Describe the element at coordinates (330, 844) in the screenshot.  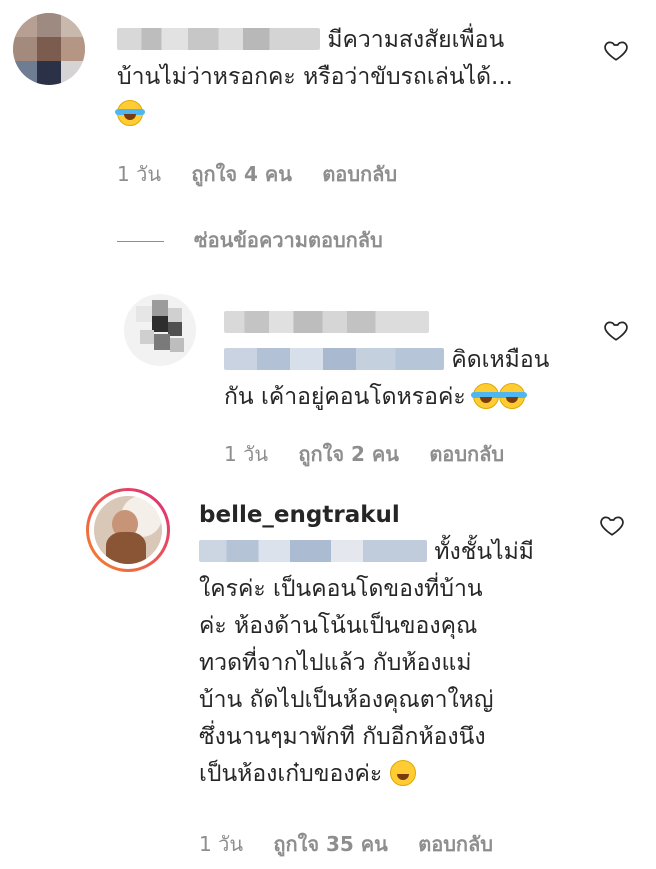
I see `likes-count: ถูกใจ 35 คน` at that location.